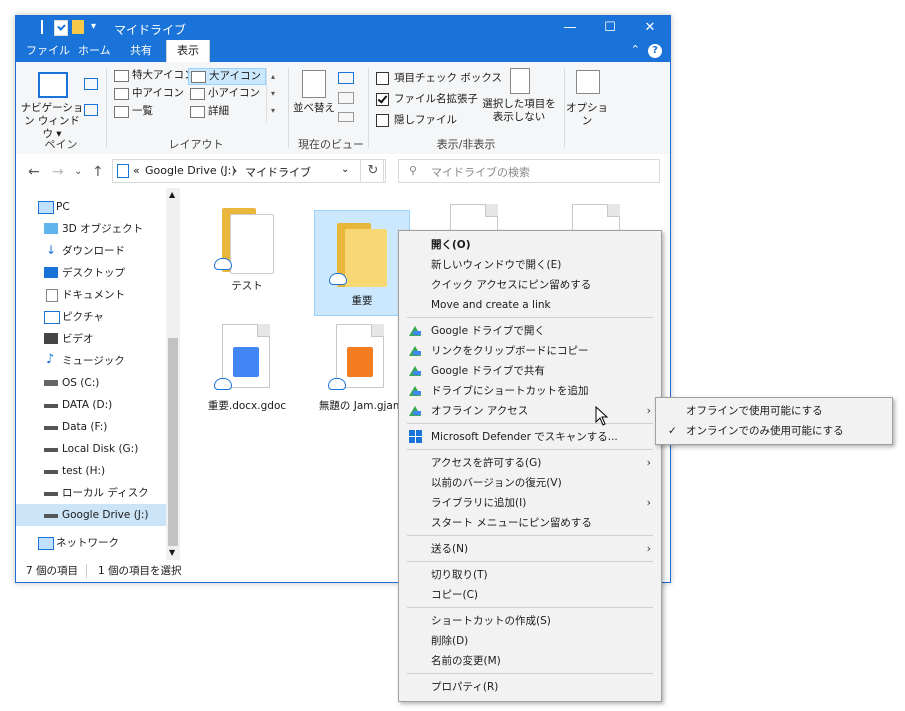  What do you see at coordinates (208, 111) in the screenshot?
I see `layout-details: 詳細` at bounding box center [208, 111].